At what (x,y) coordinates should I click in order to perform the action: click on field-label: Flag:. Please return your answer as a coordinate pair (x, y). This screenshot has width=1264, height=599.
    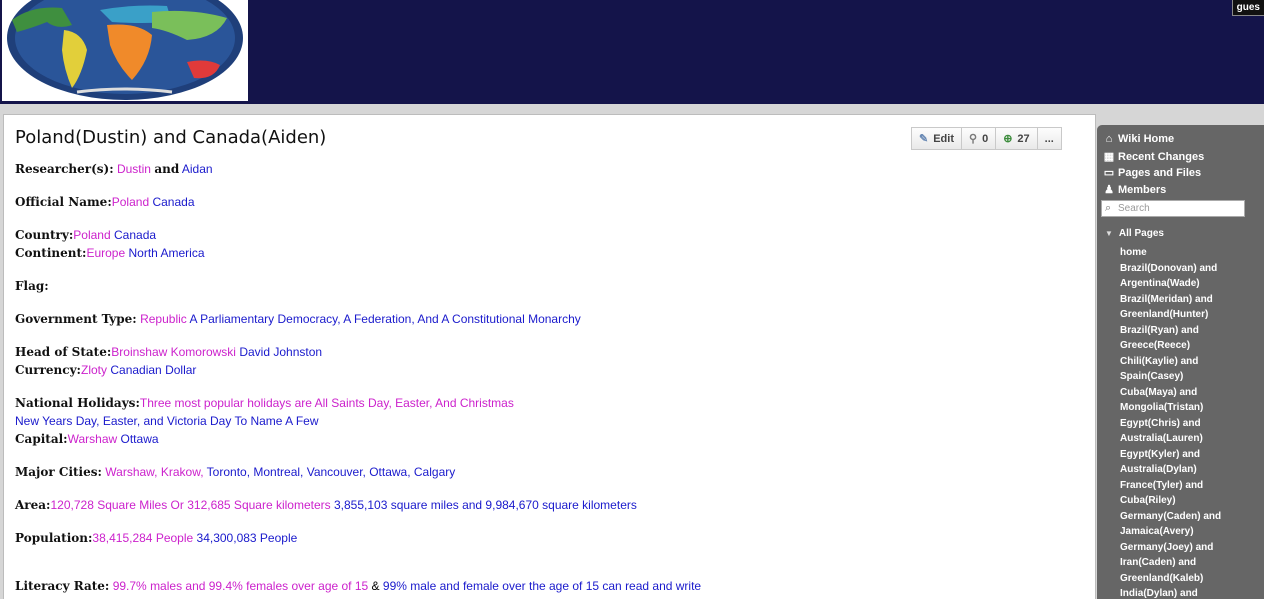
    Looking at the image, I should click on (32, 286).